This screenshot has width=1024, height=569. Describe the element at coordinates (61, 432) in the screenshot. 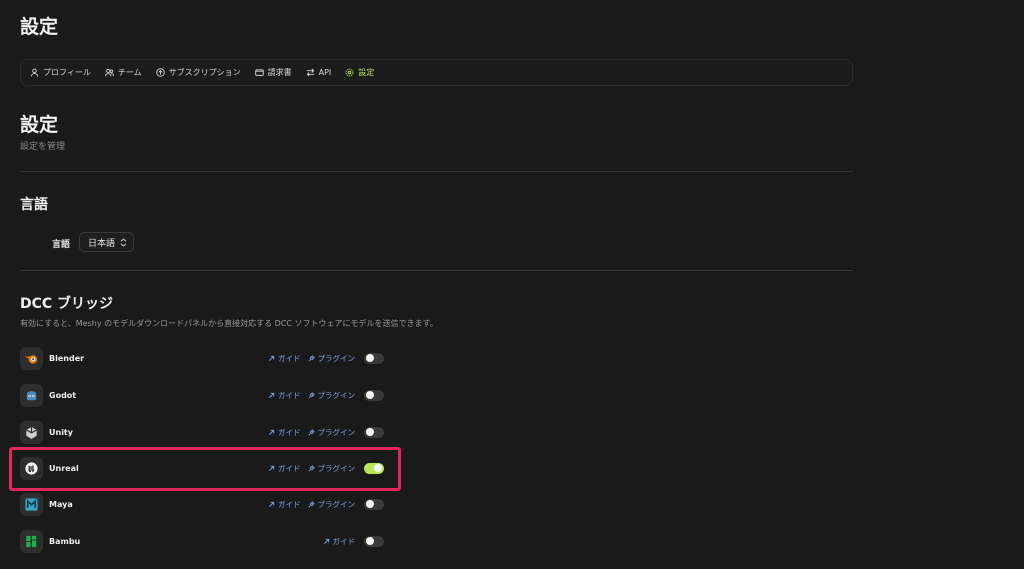

I see `dcc-name: Unity` at that location.